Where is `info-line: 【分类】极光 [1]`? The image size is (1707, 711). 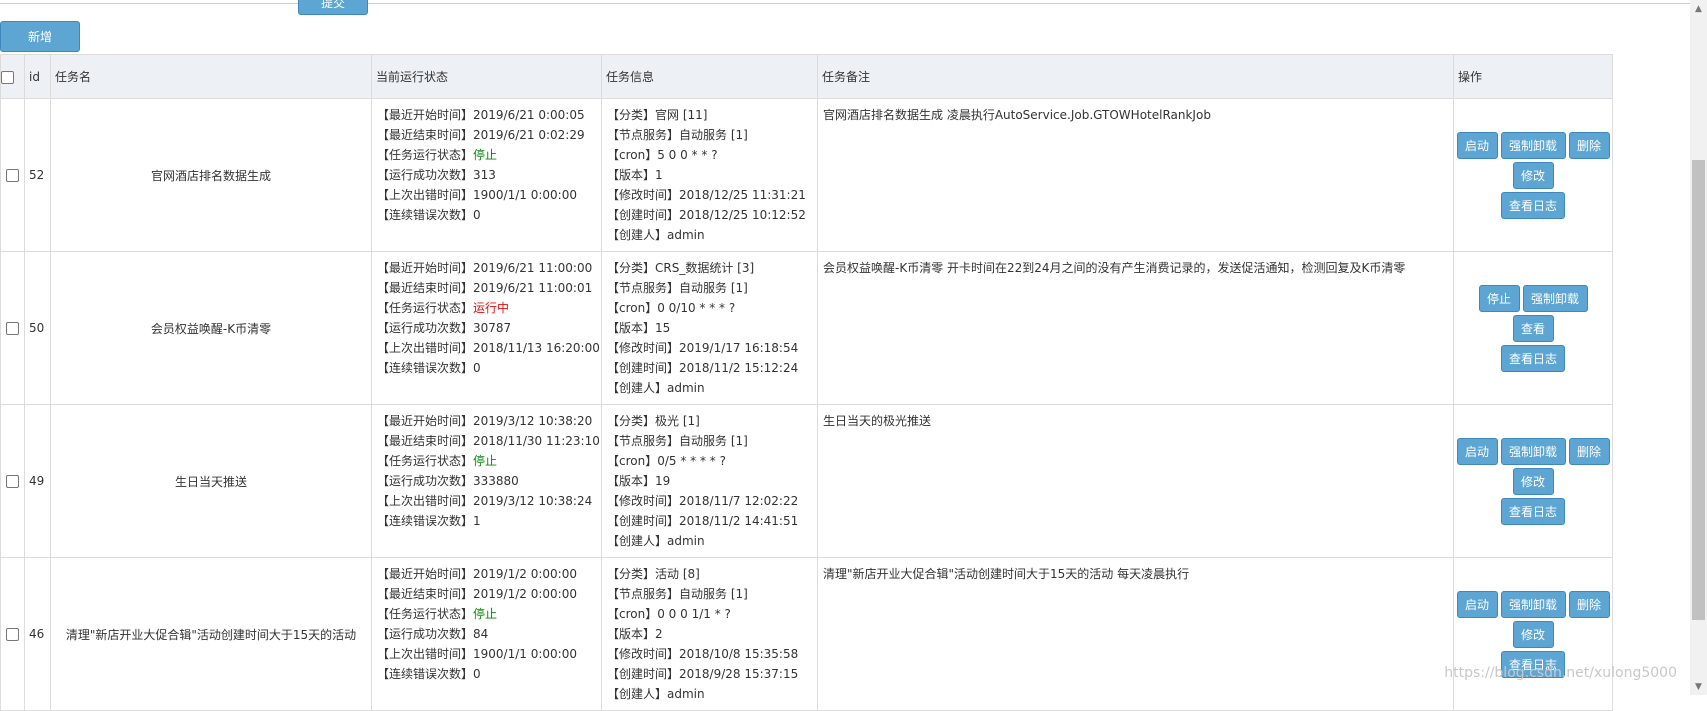 info-line: 【分类】极光 [1] is located at coordinates (653, 421).